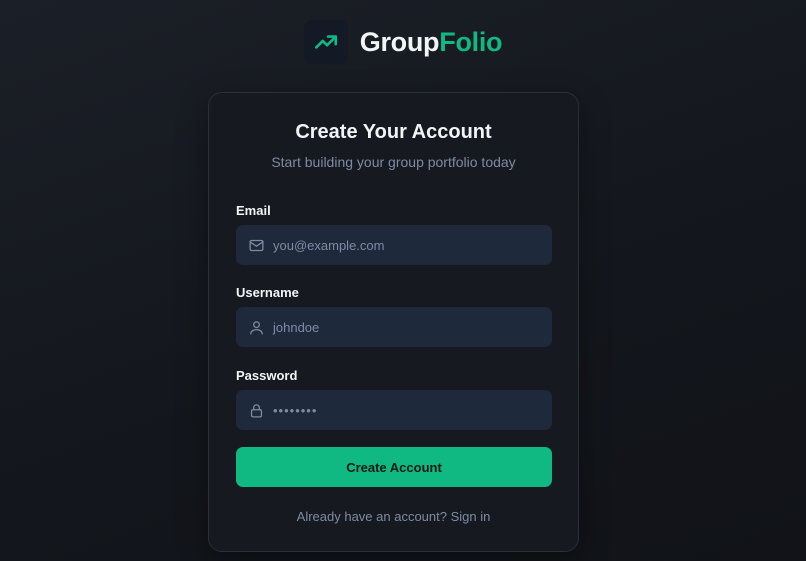 This screenshot has height=561, width=806. What do you see at coordinates (393, 132) in the screenshot?
I see `card-title: Create Your Account` at bounding box center [393, 132].